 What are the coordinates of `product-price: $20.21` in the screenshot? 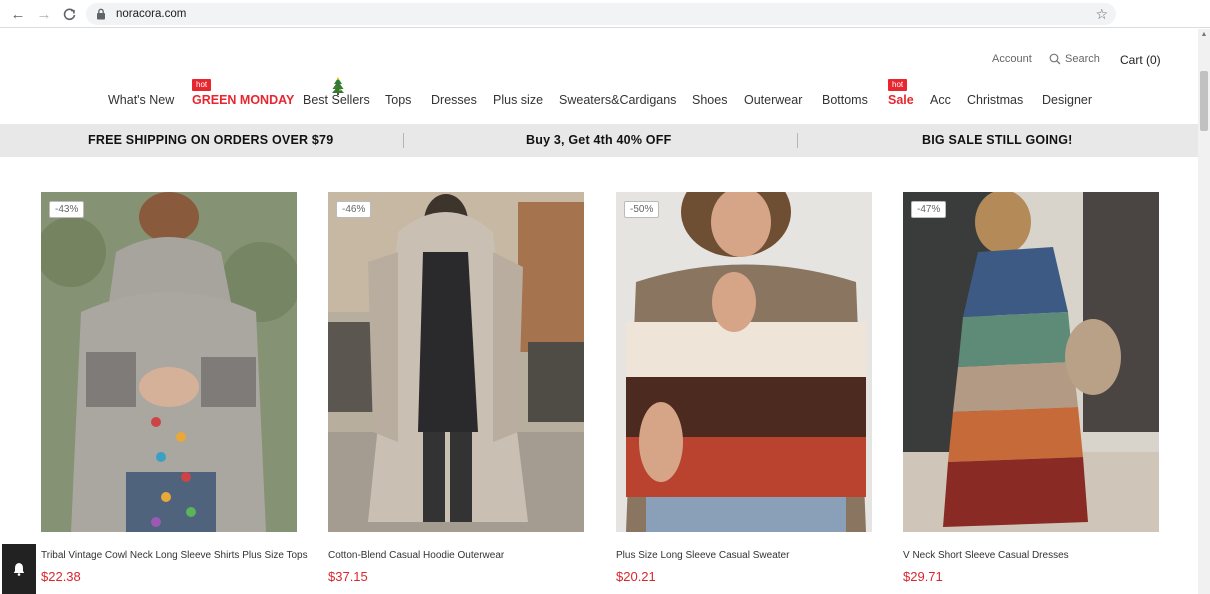 It's located at (636, 576).